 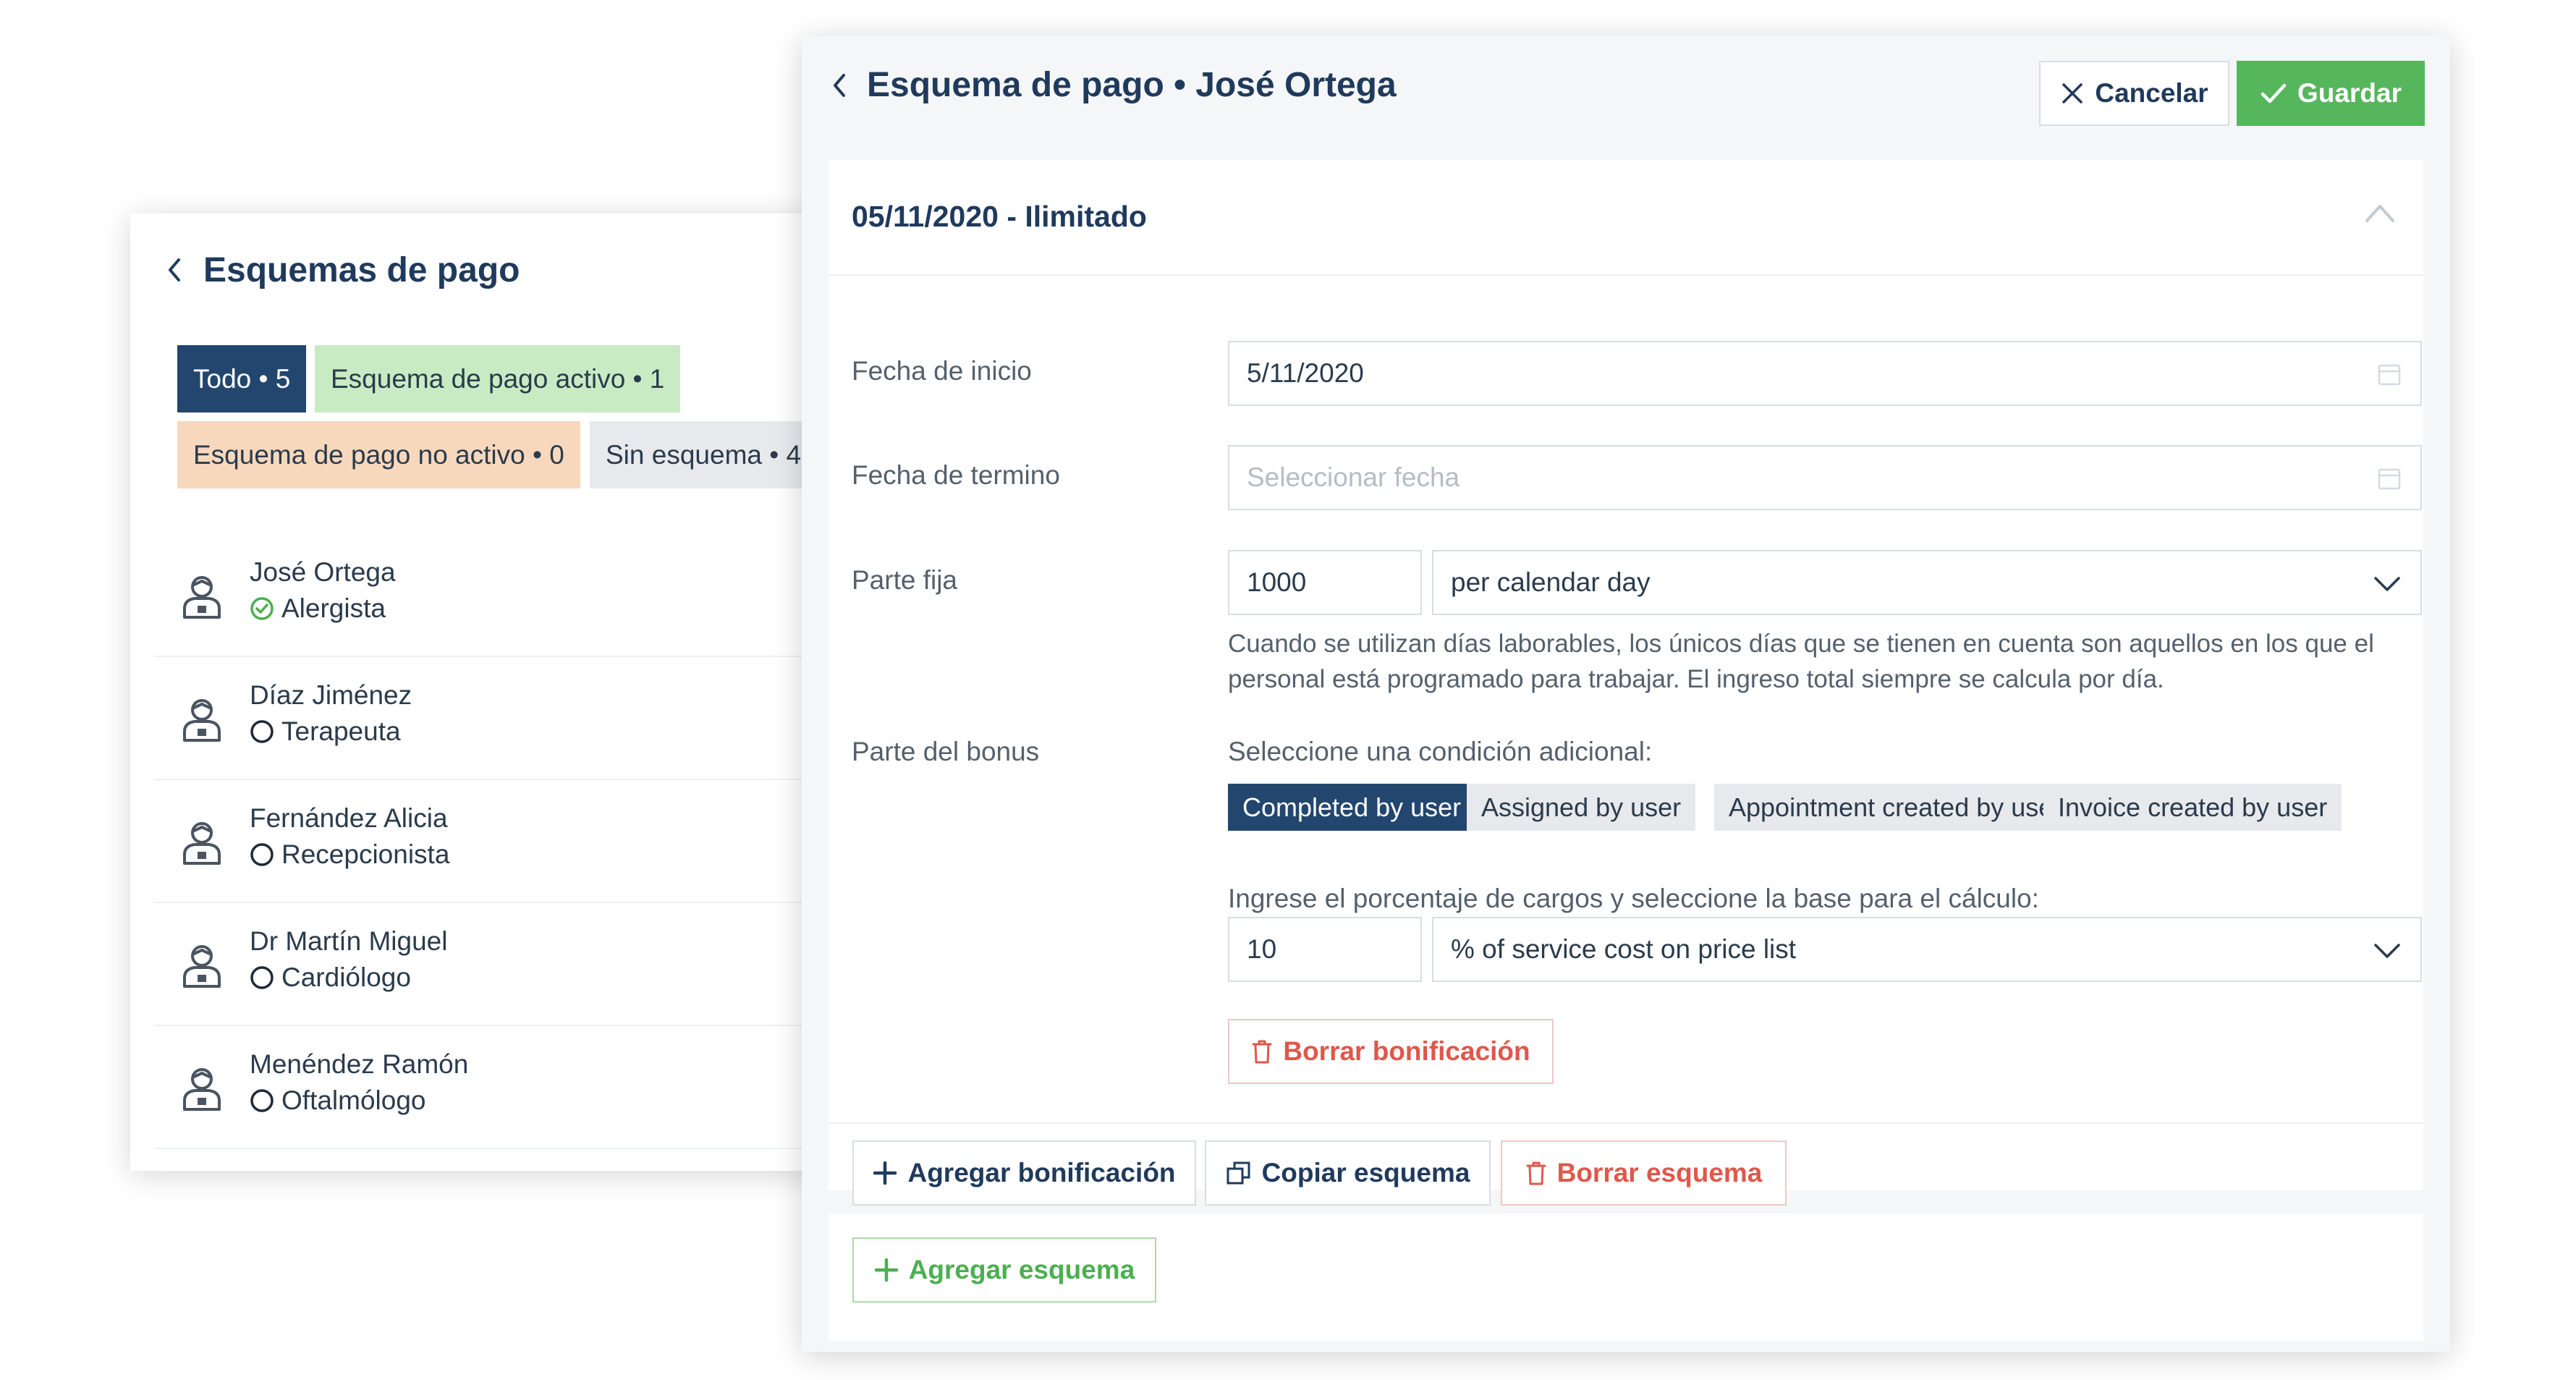 I want to click on staff-role-line: Terapeuta, so click(x=325, y=731).